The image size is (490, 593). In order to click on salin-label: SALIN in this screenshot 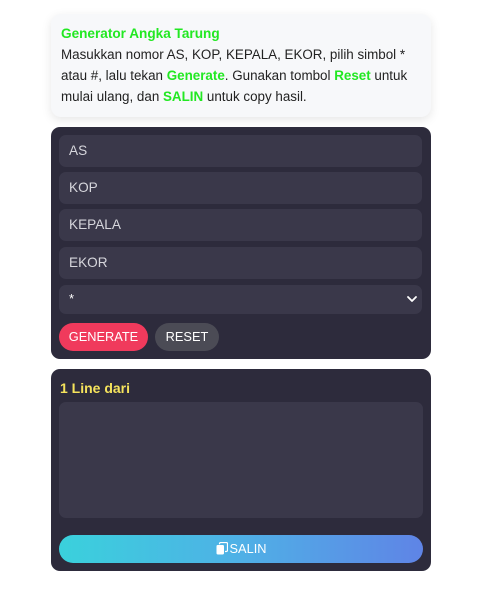, I will do `click(248, 548)`.